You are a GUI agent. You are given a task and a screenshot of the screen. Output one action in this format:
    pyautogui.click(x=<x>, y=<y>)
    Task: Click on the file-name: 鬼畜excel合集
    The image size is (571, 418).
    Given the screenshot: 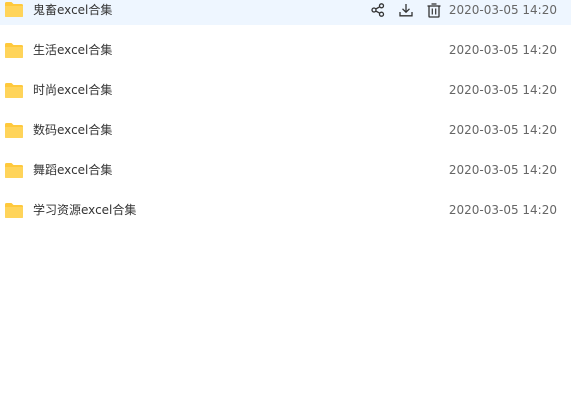 What is the action you would take?
    pyautogui.click(x=72, y=10)
    